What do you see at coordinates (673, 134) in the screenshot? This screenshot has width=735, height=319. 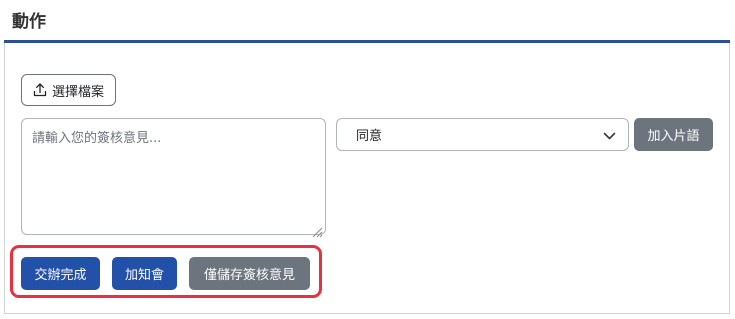 I see `add-phrase-button: 加入片語` at bounding box center [673, 134].